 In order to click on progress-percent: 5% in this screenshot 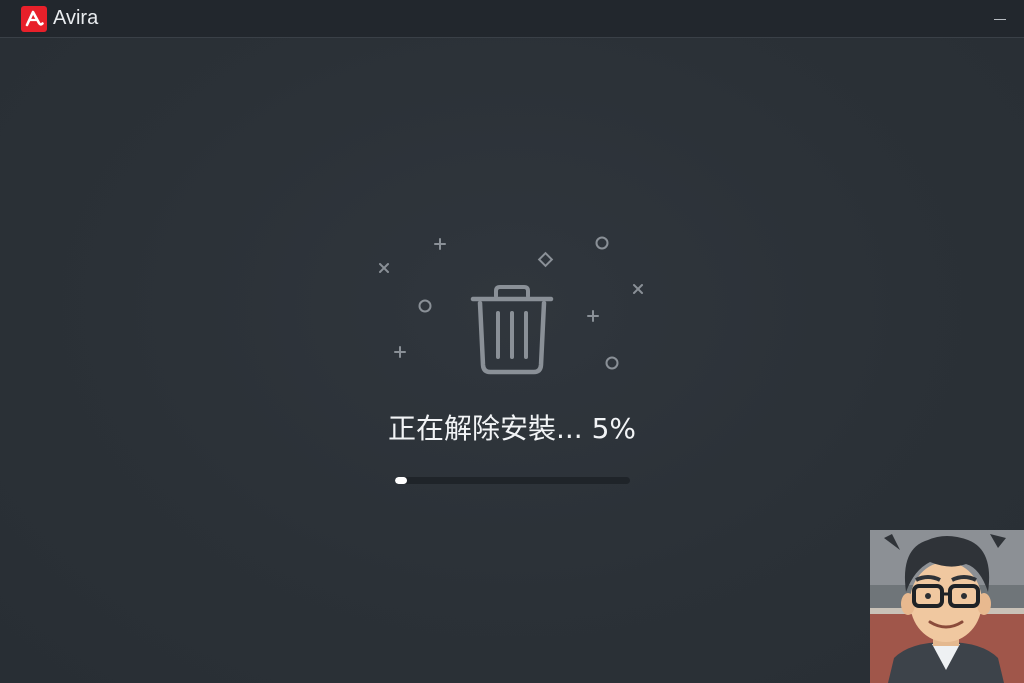, I will do `click(614, 428)`.